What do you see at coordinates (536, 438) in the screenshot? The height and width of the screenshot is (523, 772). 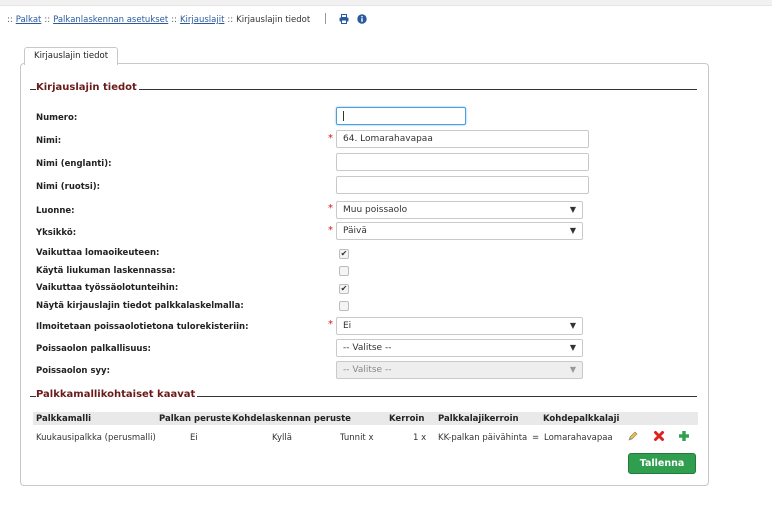 I see `cell-equals: =` at bounding box center [536, 438].